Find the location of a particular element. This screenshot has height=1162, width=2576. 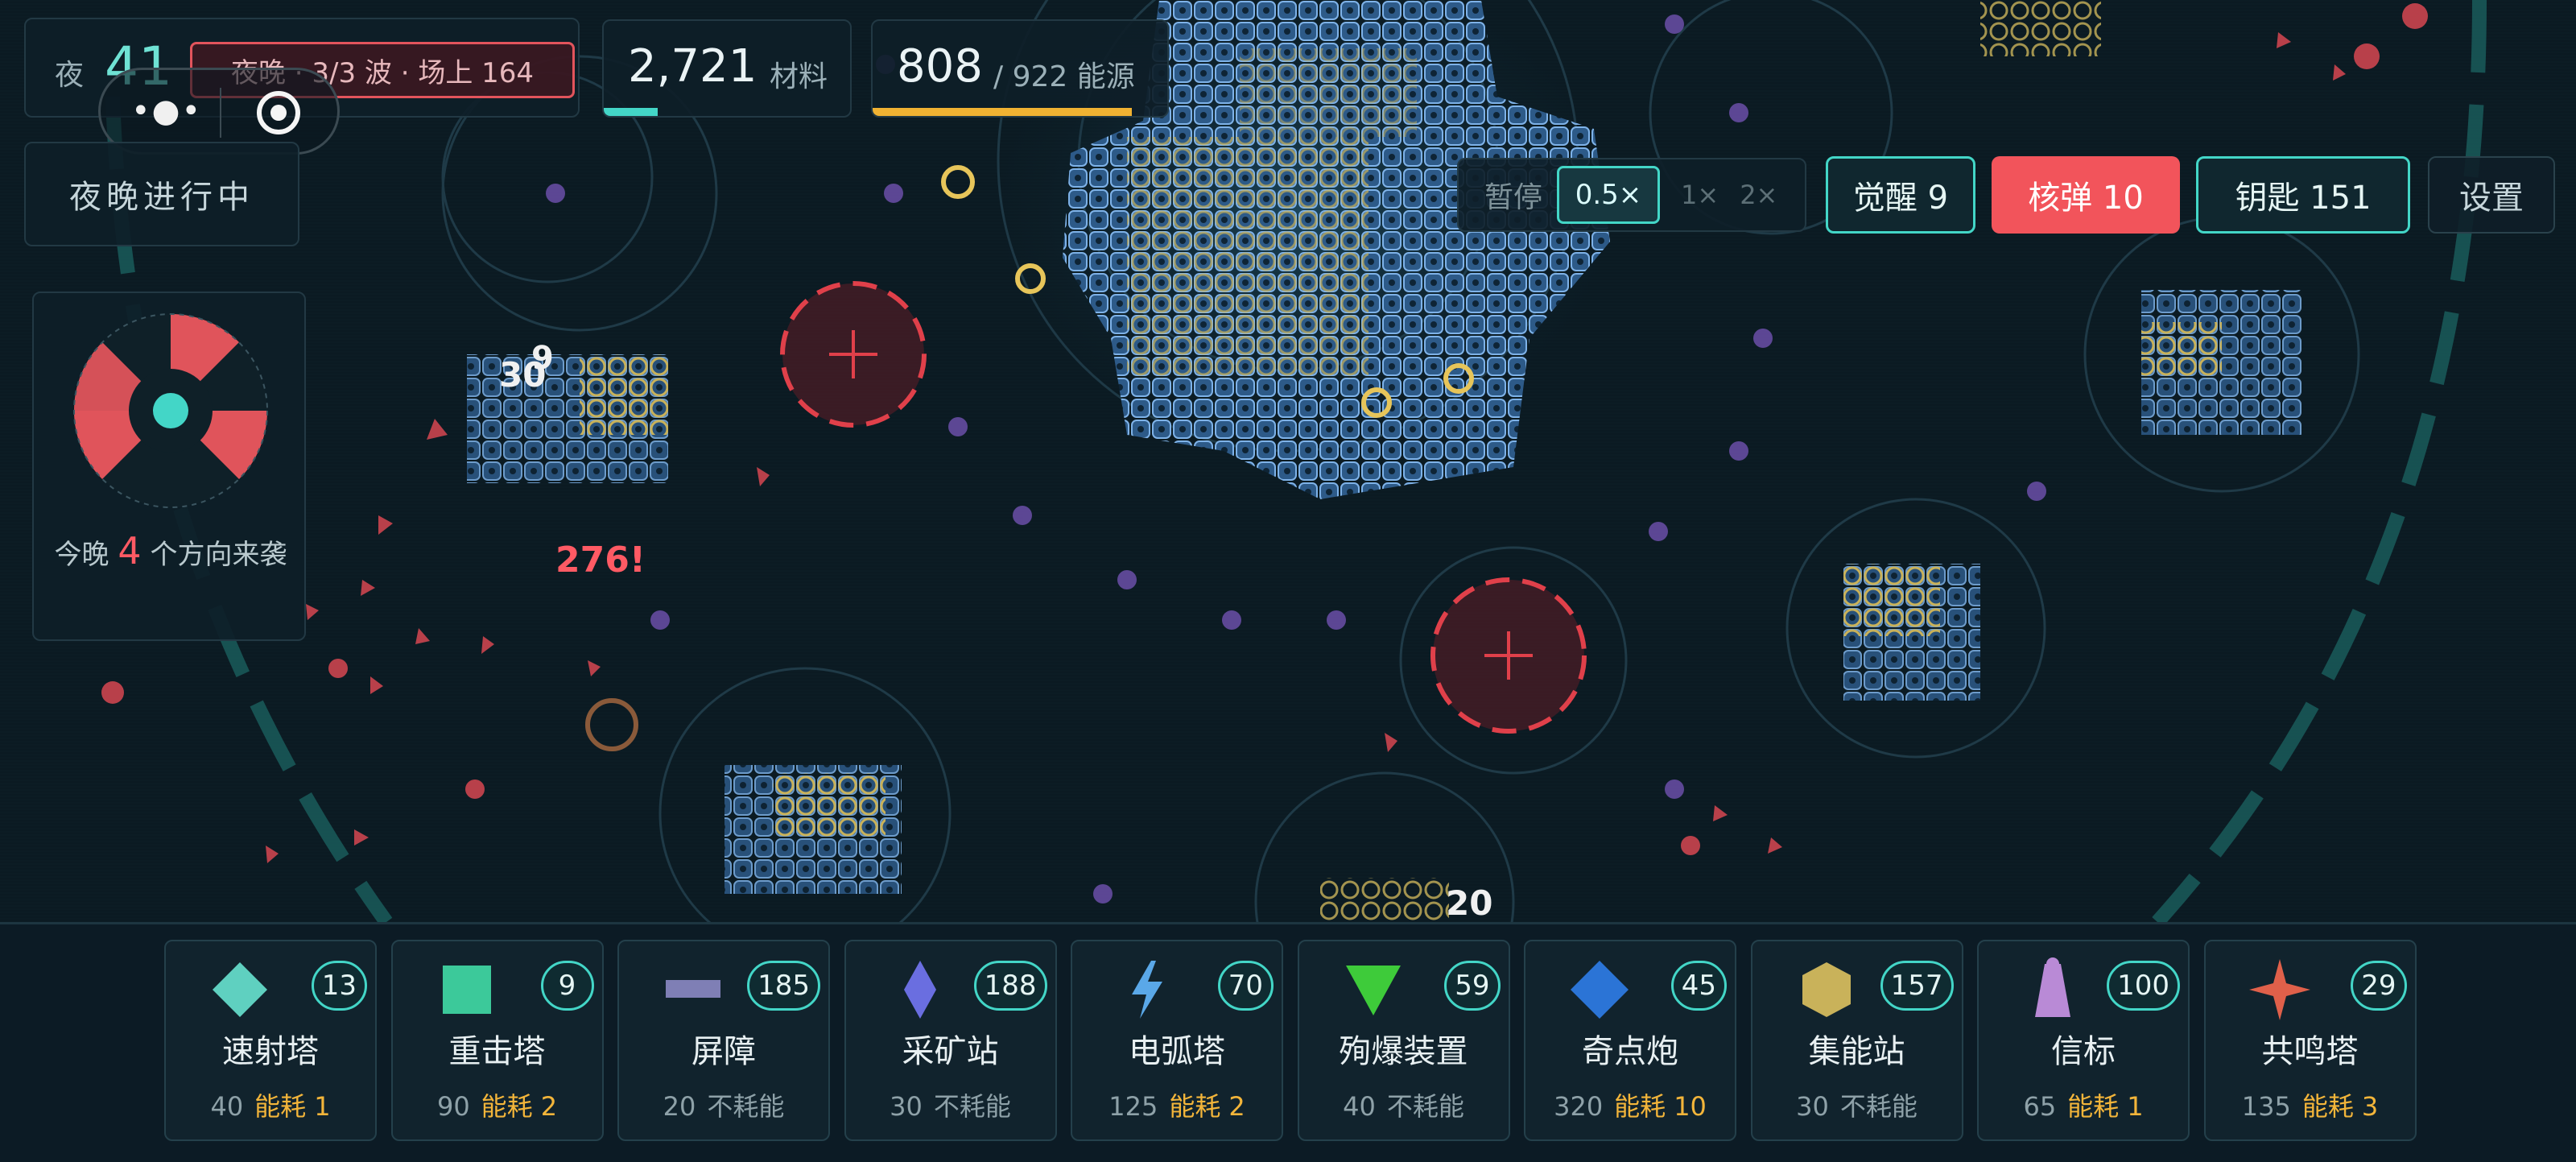

tower-price: 65 is located at coordinates (2040, 1106).